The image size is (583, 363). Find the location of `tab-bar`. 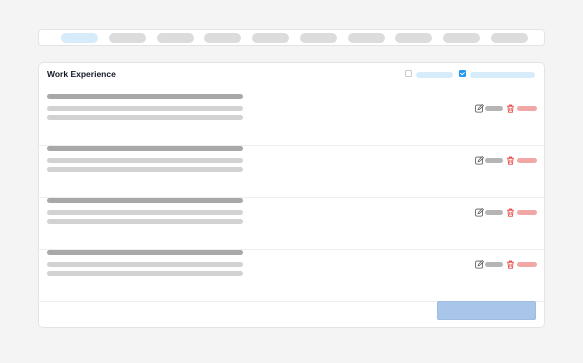

tab-bar is located at coordinates (291, 37).